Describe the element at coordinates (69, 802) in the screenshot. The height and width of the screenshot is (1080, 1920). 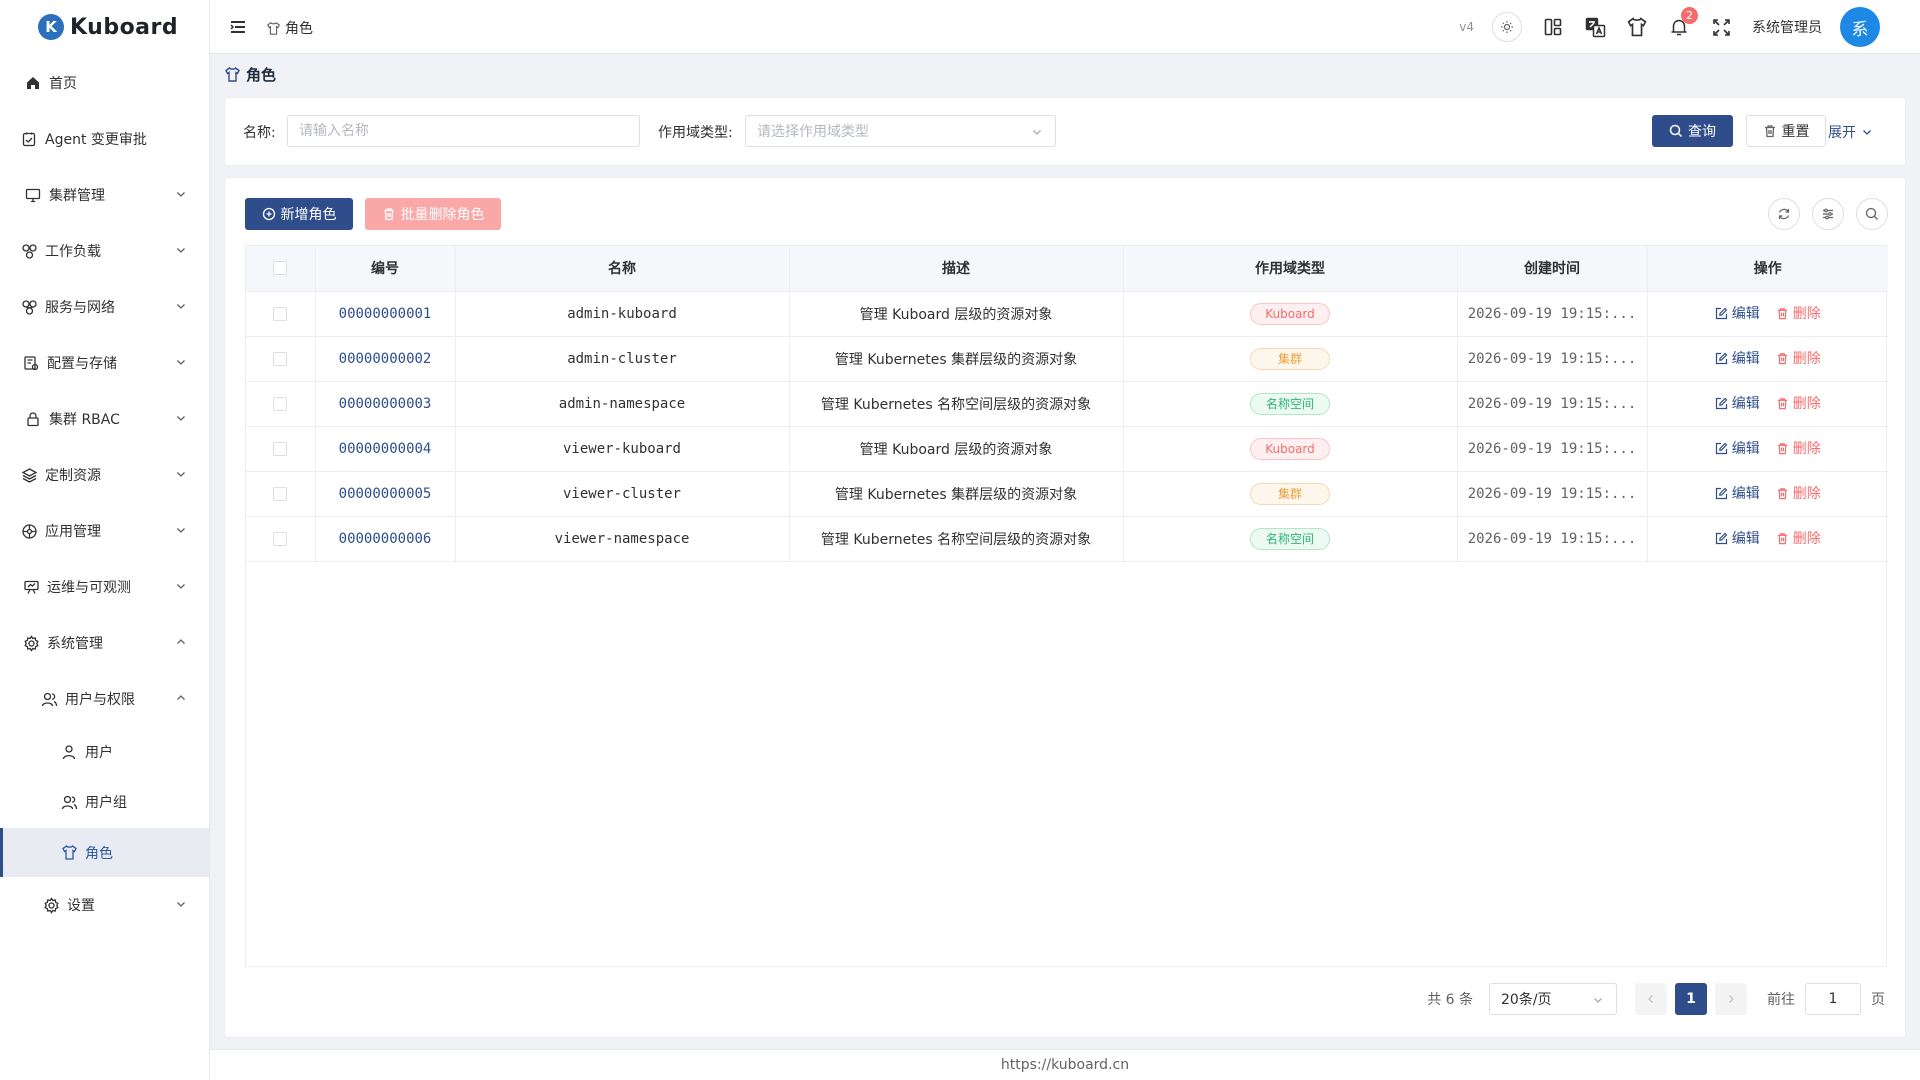
I see `user-group-icon` at that location.